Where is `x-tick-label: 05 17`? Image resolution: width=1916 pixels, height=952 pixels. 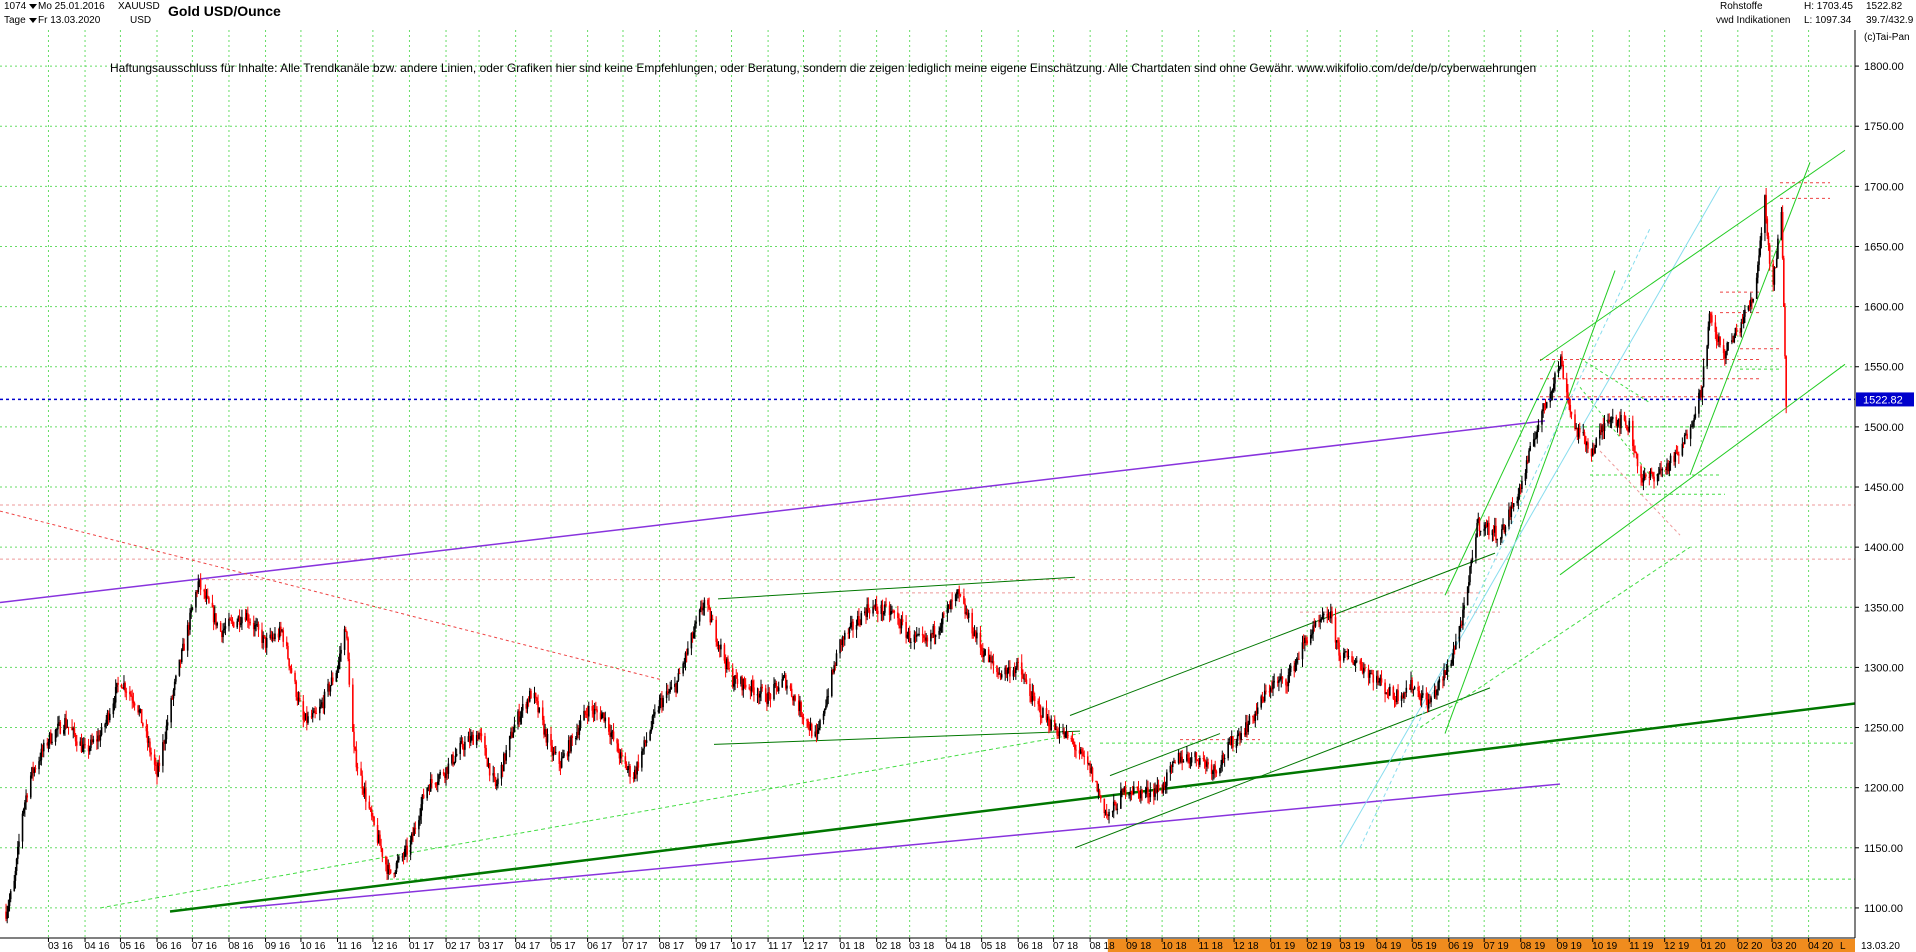
x-tick-label: 05 17 is located at coordinates (563, 946).